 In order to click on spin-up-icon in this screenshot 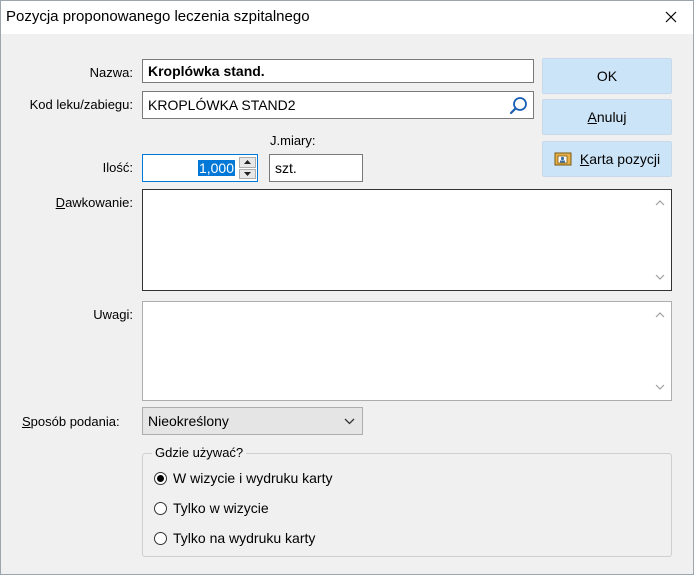, I will do `click(247, 162)`.